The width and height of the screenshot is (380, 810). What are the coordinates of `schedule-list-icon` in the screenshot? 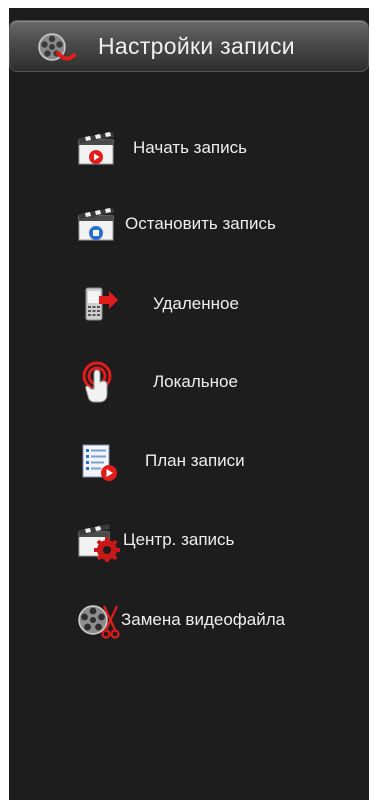 It's located at (99, 462).